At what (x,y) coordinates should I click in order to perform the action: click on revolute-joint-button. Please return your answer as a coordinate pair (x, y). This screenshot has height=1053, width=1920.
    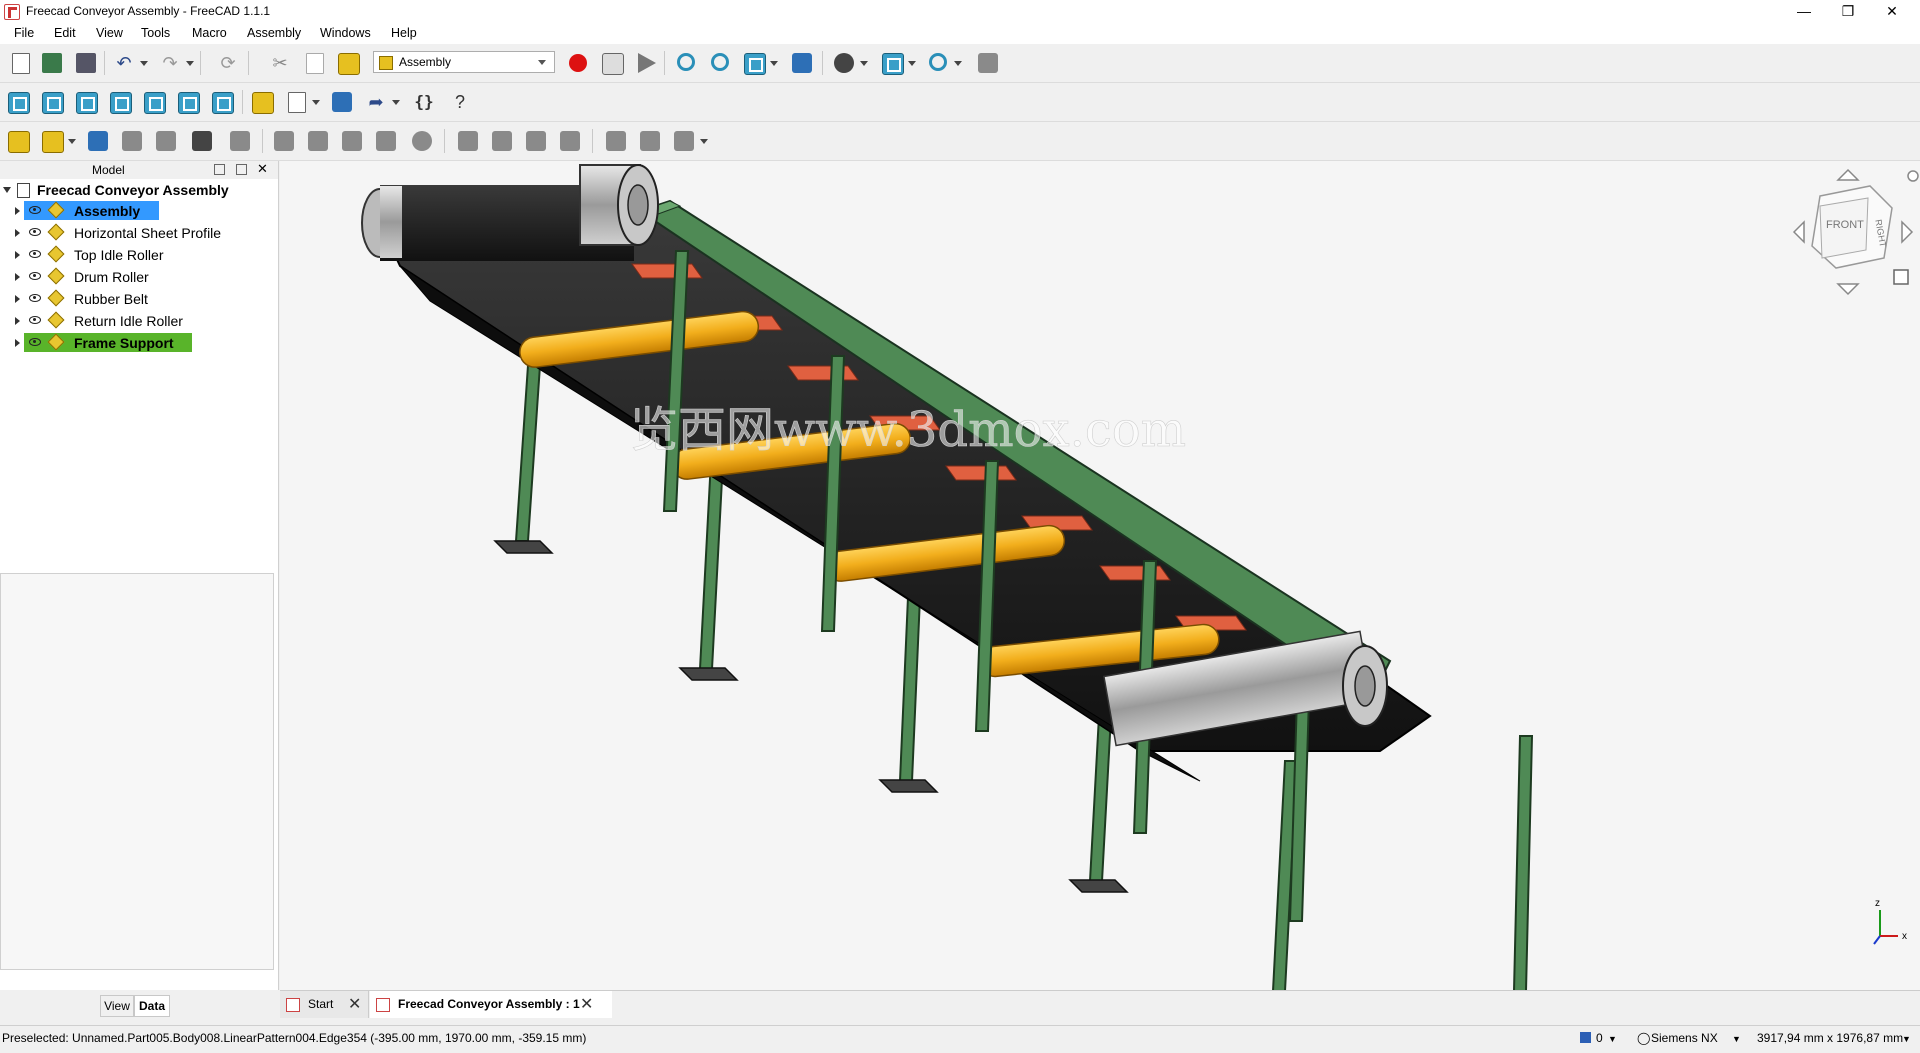
    Looking at the image, I should click on (318, 141).